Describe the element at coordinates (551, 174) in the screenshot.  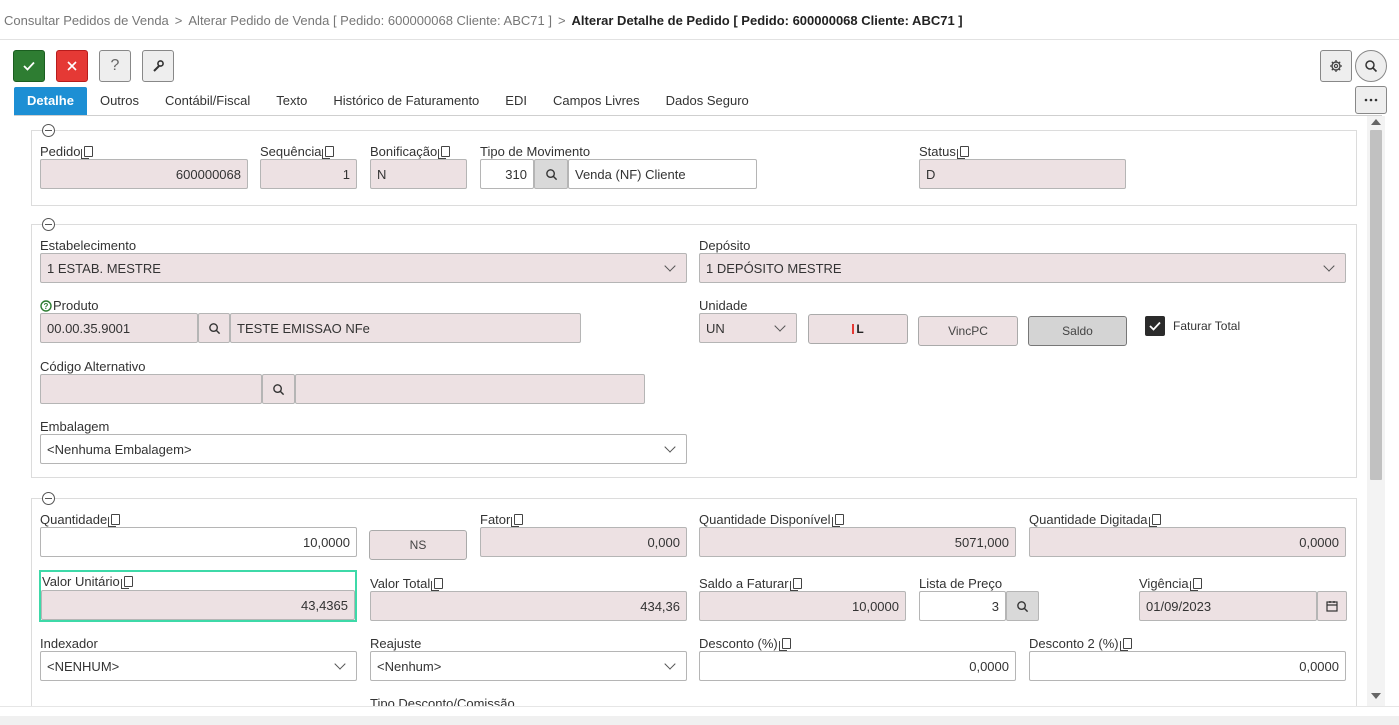
I see `tipo-movimento-search-button` at that location.